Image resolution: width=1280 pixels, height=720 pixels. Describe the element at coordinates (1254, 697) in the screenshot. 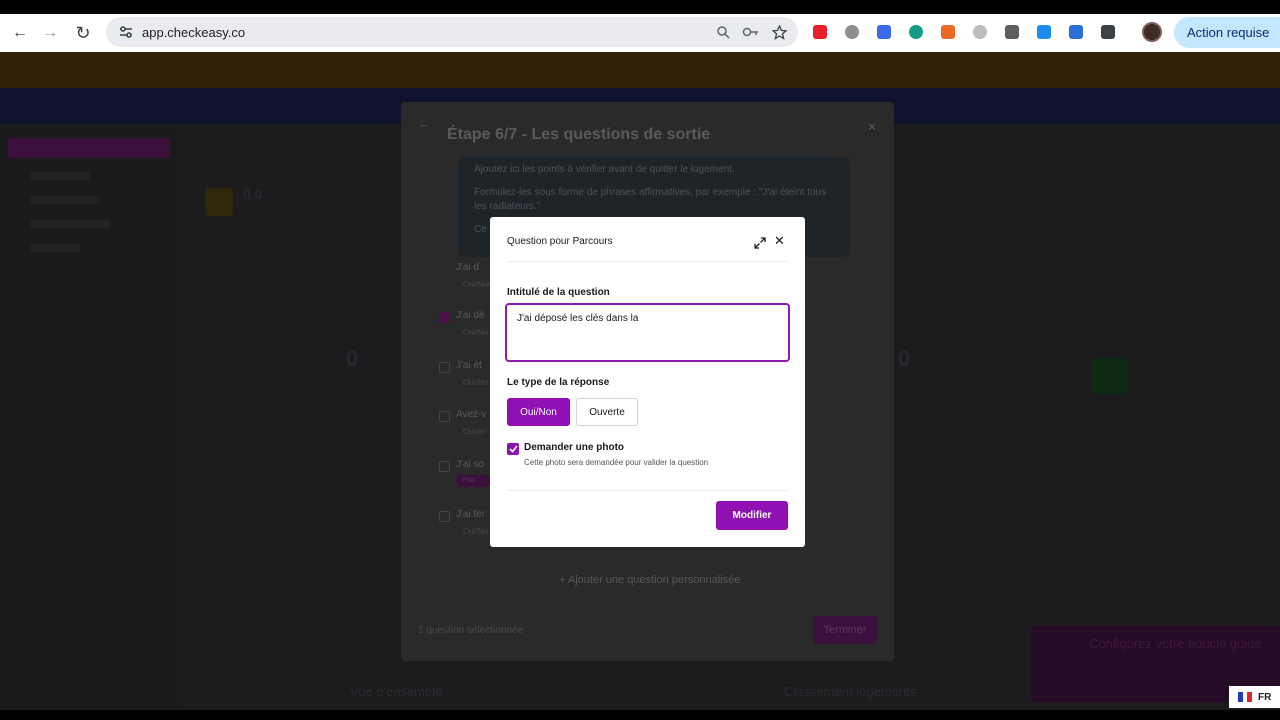

I see `language-switcher: FR` at that location.